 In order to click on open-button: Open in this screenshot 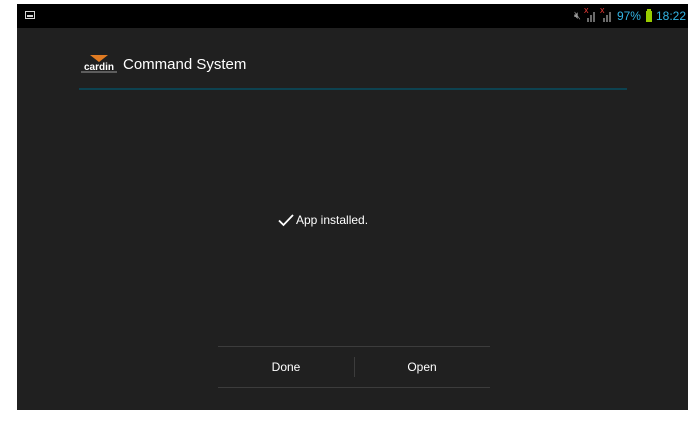, I will do `click(422, 367)`.